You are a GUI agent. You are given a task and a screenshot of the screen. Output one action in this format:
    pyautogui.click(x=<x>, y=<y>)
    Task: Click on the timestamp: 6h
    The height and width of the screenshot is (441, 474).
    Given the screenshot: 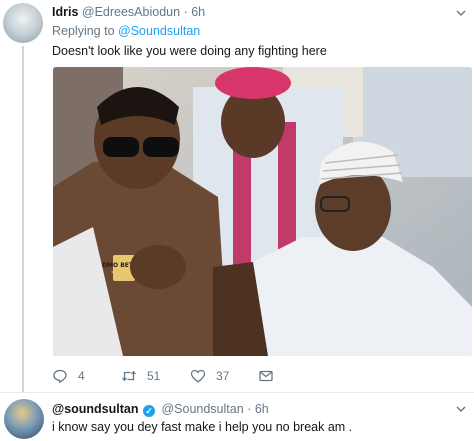 What is the action you would take?
    pyautogui.click(x=198, y=12)
    